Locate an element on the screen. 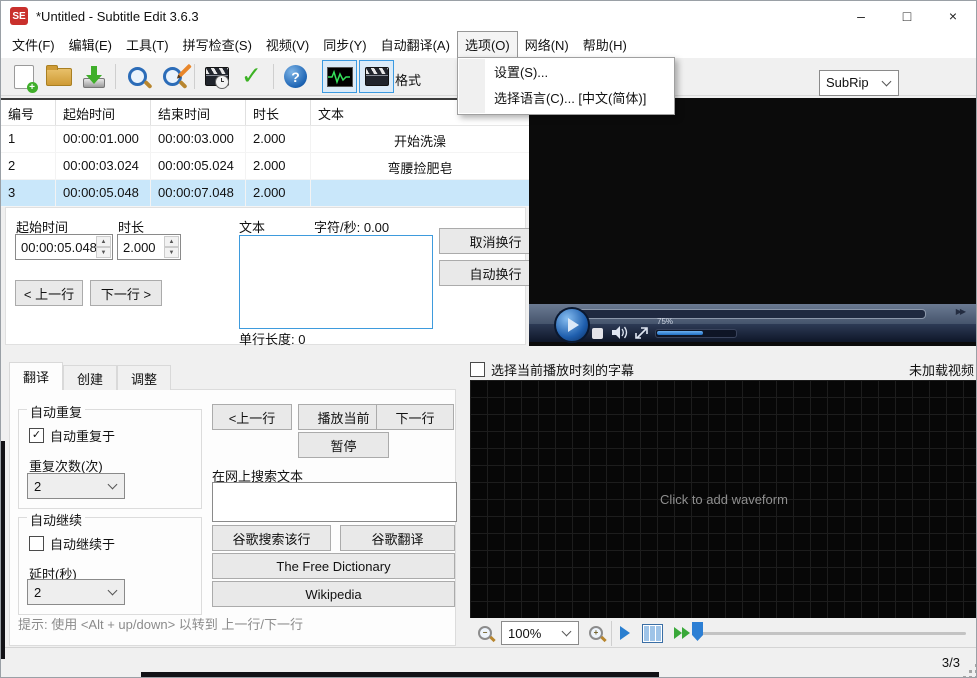 This screenshot has width=977, height=678. column-duration: 时长 is located at coordinates (278, 112).